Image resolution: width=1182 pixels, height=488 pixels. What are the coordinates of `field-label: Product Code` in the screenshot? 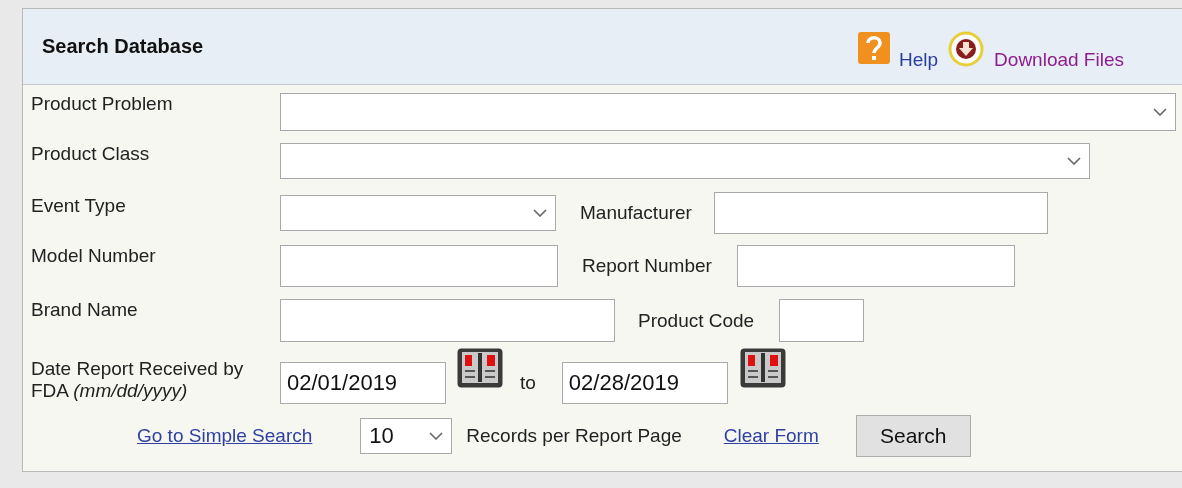 It's located at (696, 320).